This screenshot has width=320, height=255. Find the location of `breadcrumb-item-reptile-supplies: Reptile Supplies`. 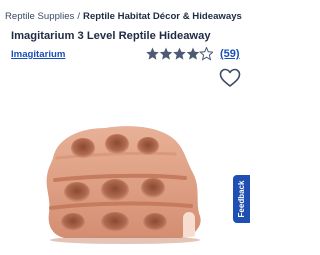

breadcrumb-item-reptile-supplies: Reptile Supplies is located at coordinates (39, 16).